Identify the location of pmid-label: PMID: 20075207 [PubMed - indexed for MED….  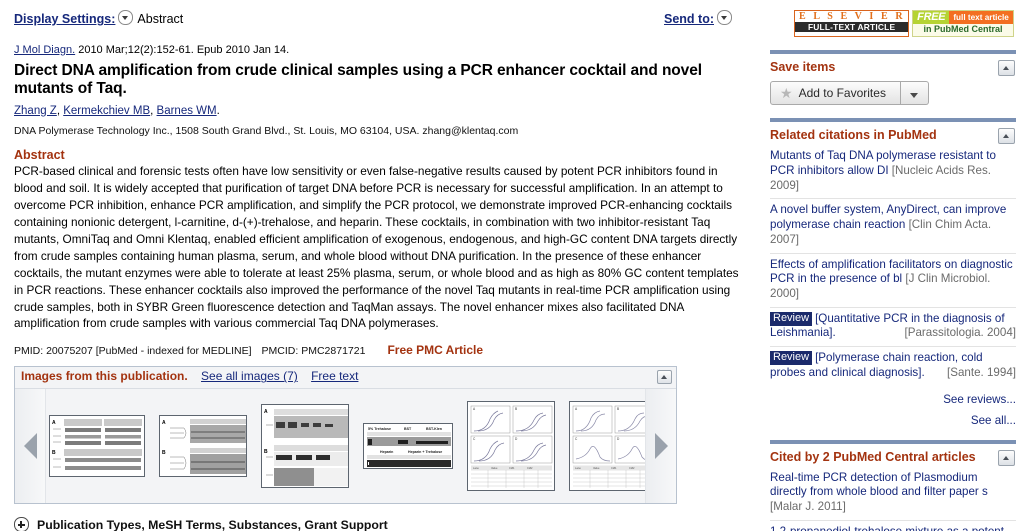
(133, 351).